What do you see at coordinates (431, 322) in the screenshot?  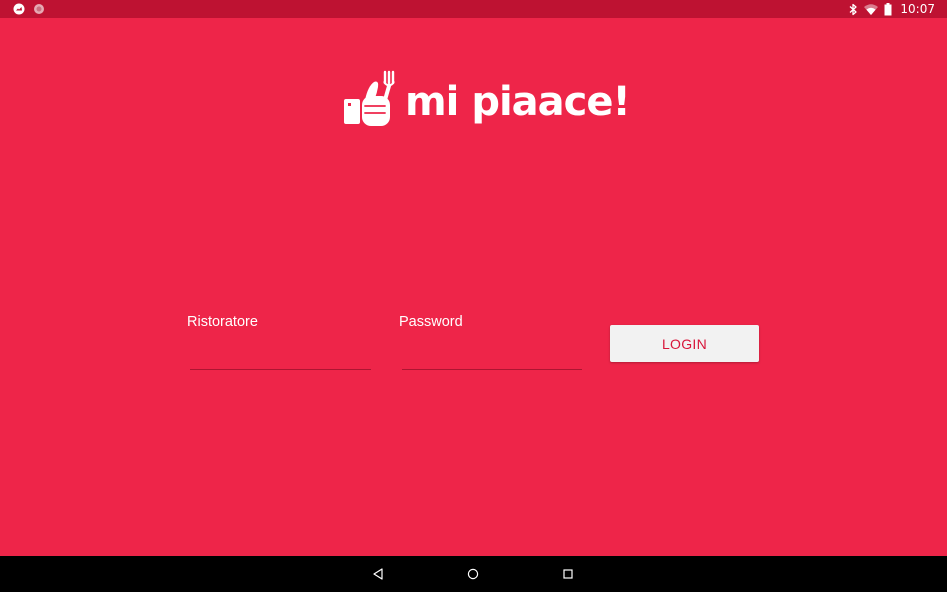 I see `password-label: Password` at bounding box center [431, 322].